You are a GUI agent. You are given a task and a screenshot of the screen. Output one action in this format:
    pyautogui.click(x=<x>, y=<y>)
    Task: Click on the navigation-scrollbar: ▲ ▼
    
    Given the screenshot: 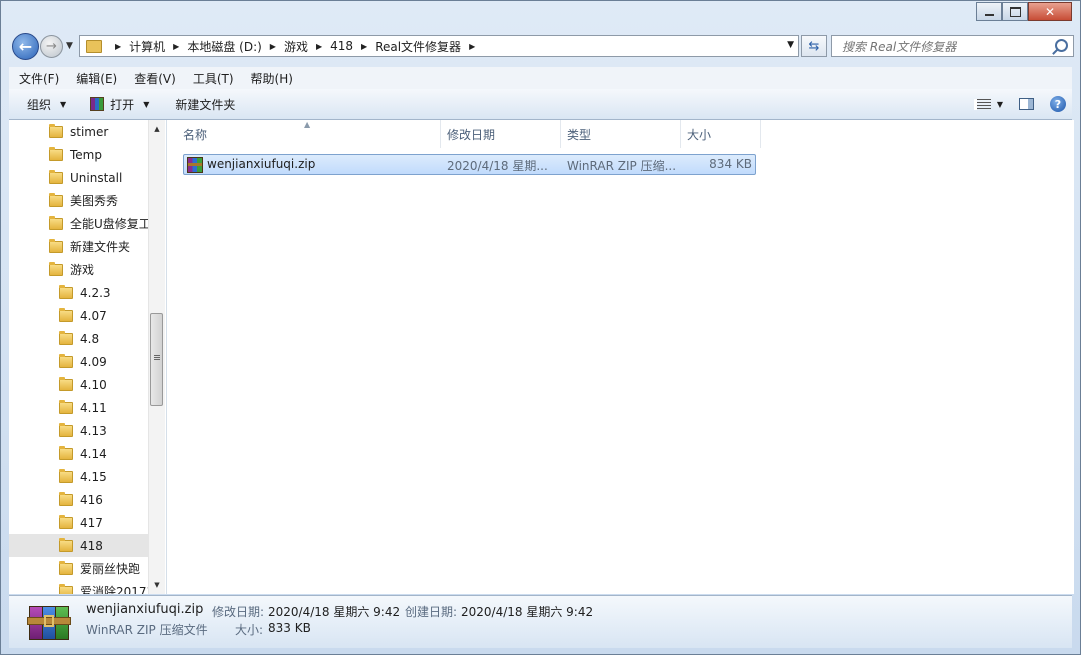 What is the action you would take?
    pyautogui.click(x=156, y=357)
    